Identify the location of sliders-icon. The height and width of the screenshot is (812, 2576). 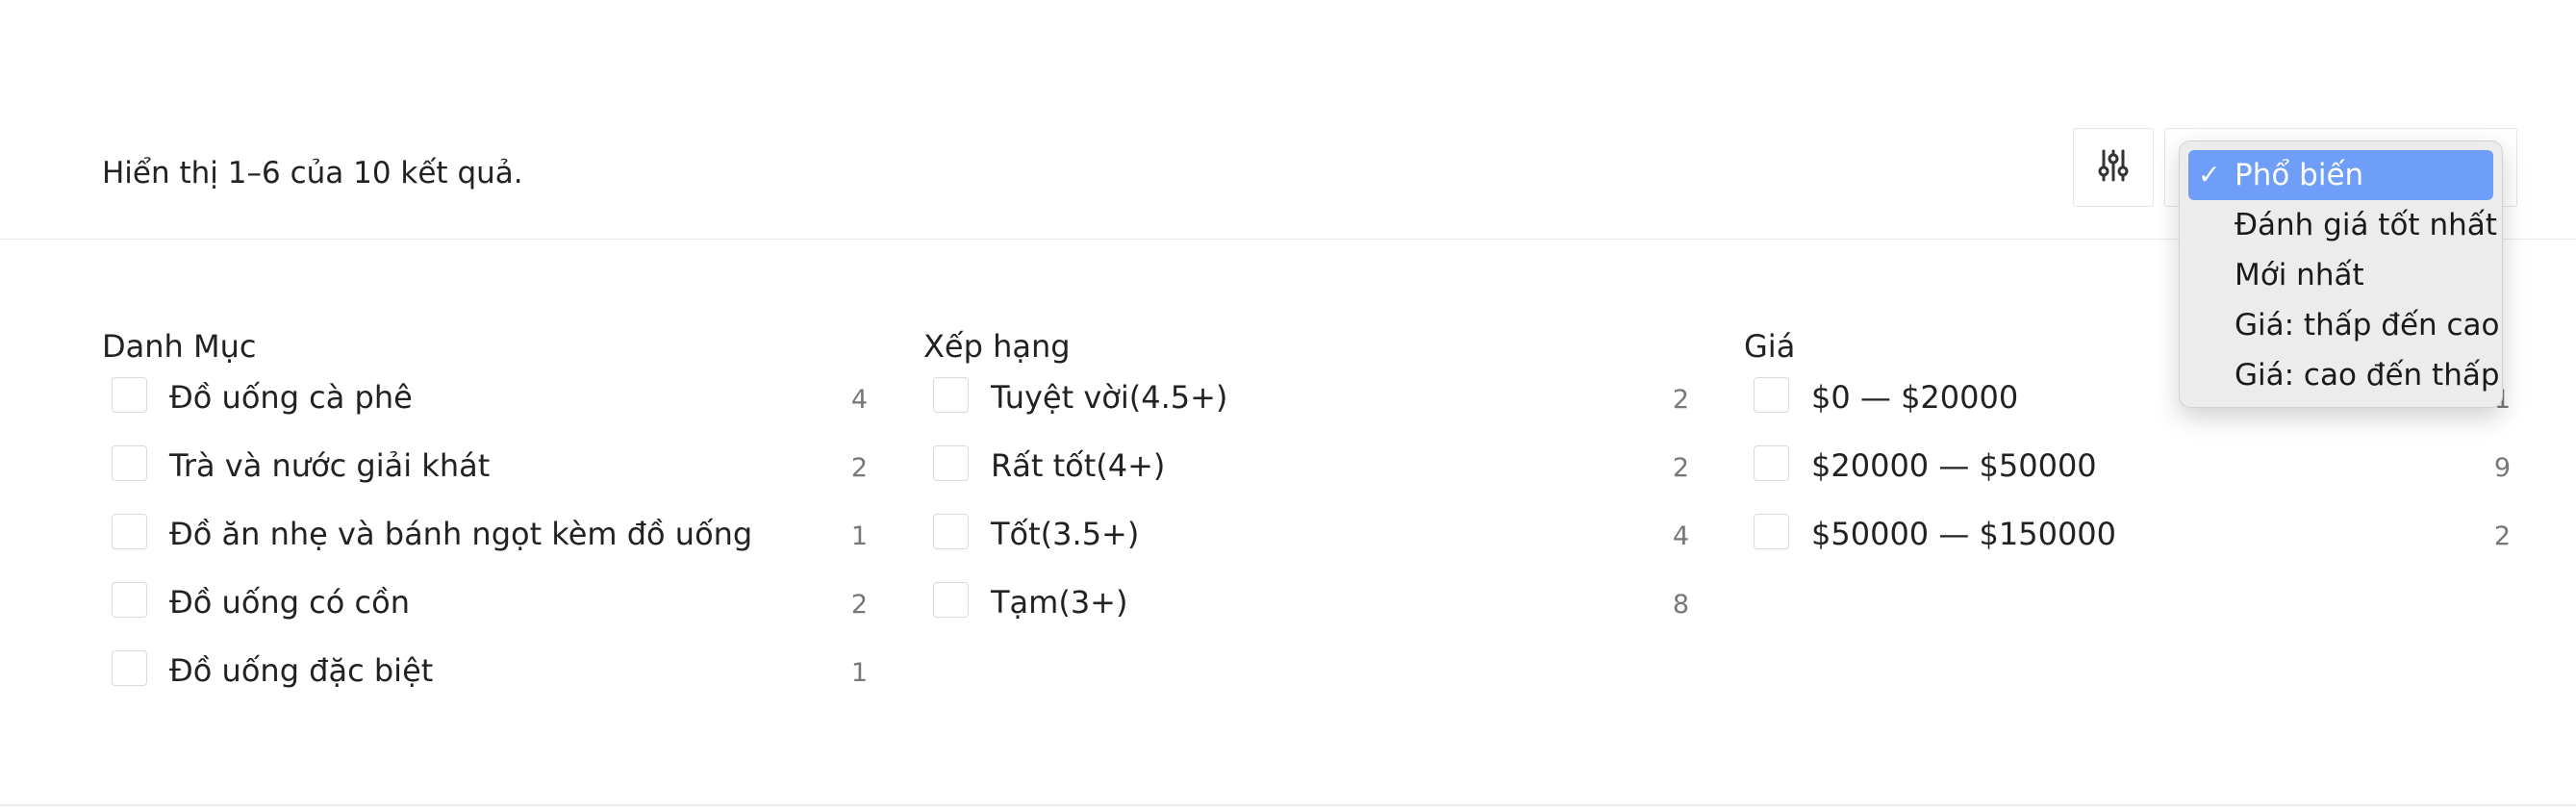
(2113, 167).